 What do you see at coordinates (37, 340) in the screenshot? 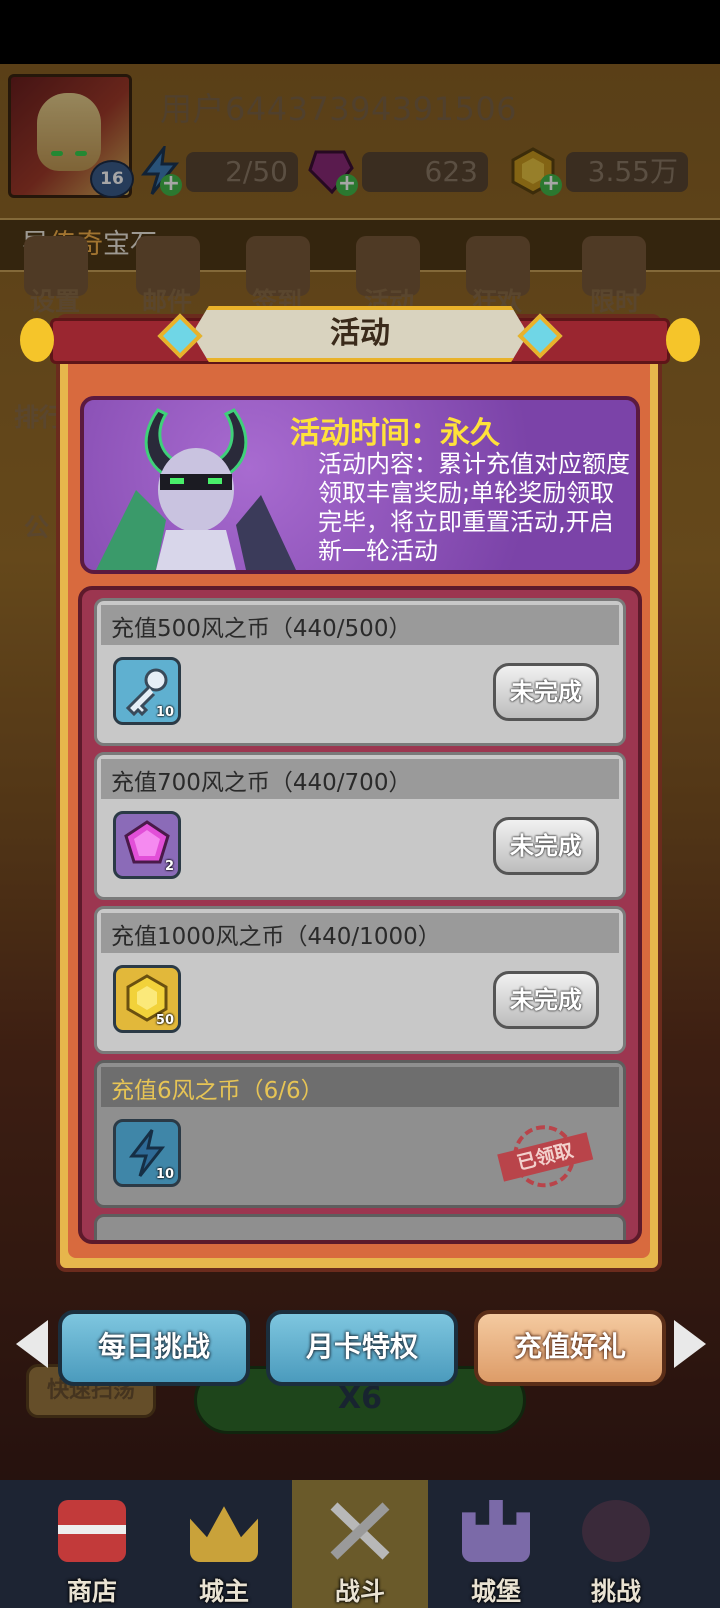
I see `header-cap-left` at bounding box center [37, 340].